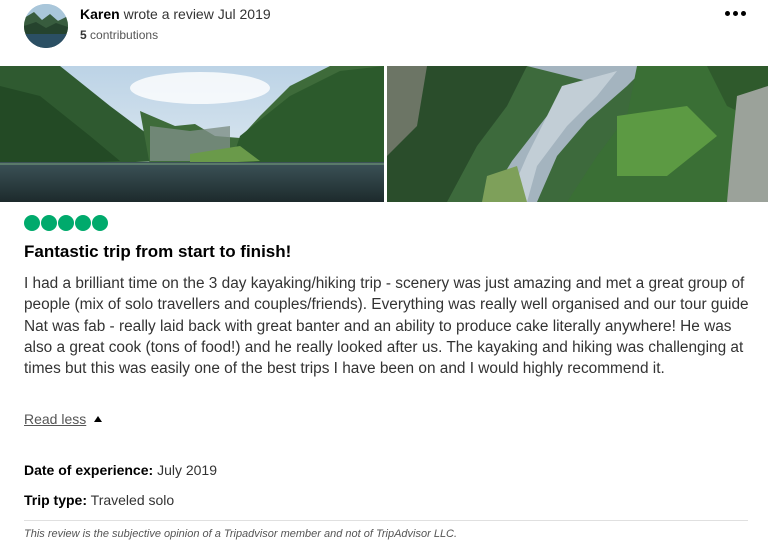 The width and height of the screenshot is (768, 554). I want to click on more-dots-icon, so click(727, 13).